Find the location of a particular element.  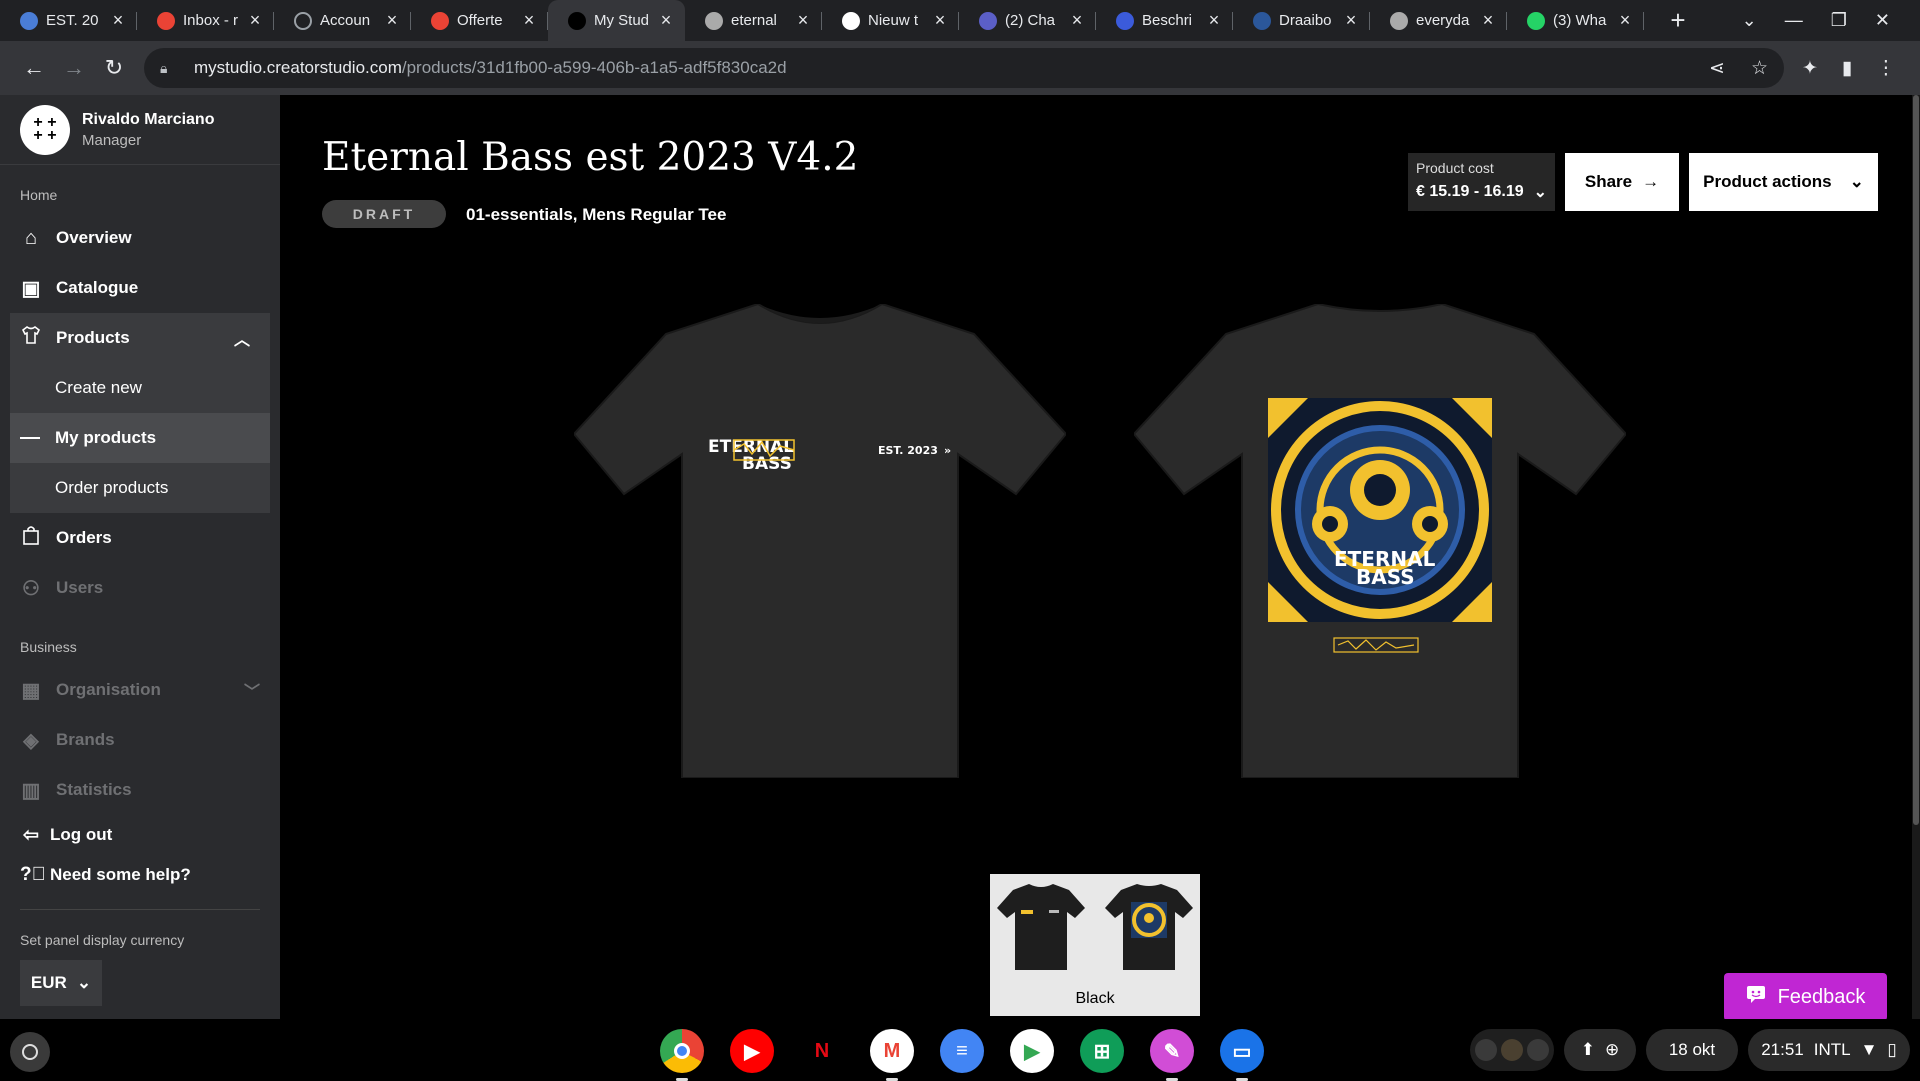

chevron-down-icon: ⌄ is located at coordinates (84, 982).